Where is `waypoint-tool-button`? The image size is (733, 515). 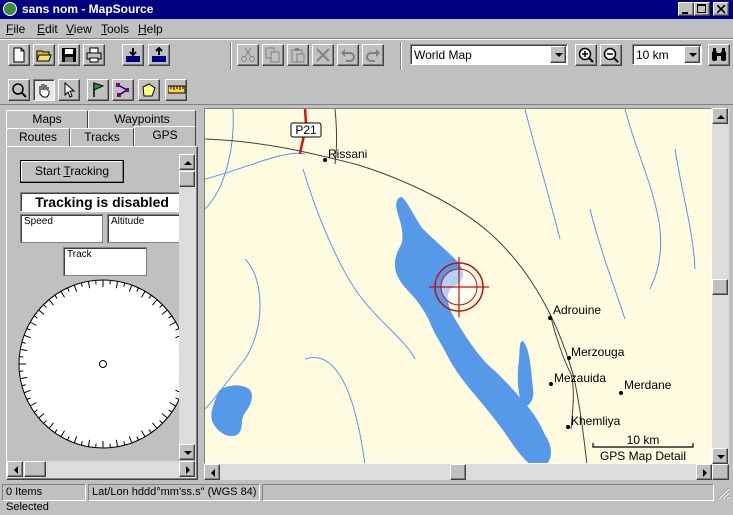
waypoint-tool-button is located at coordinates (98, 90).